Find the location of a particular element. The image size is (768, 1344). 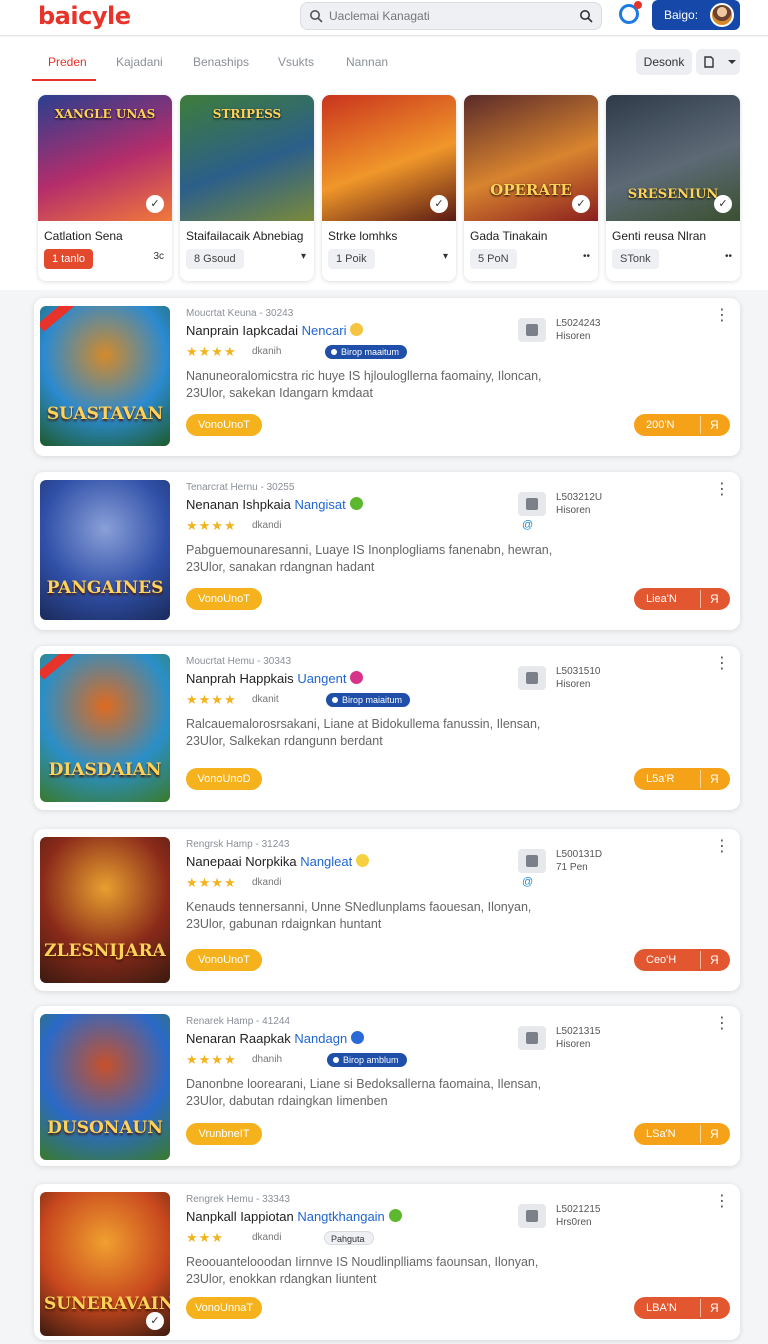

thumb-title: DIASDAIAN is located at coordinates (105, 770).